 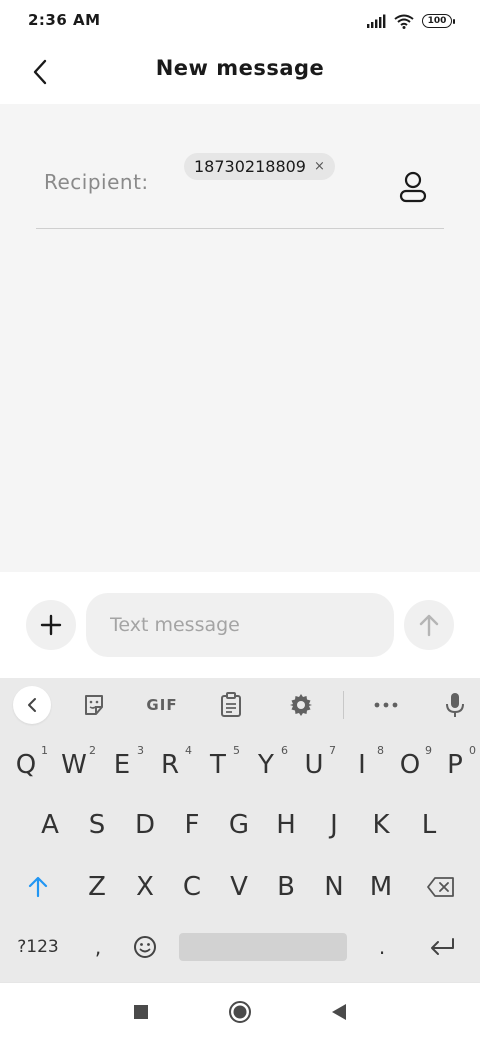 I want to click on square-icon, so click(x=141, y=1012).